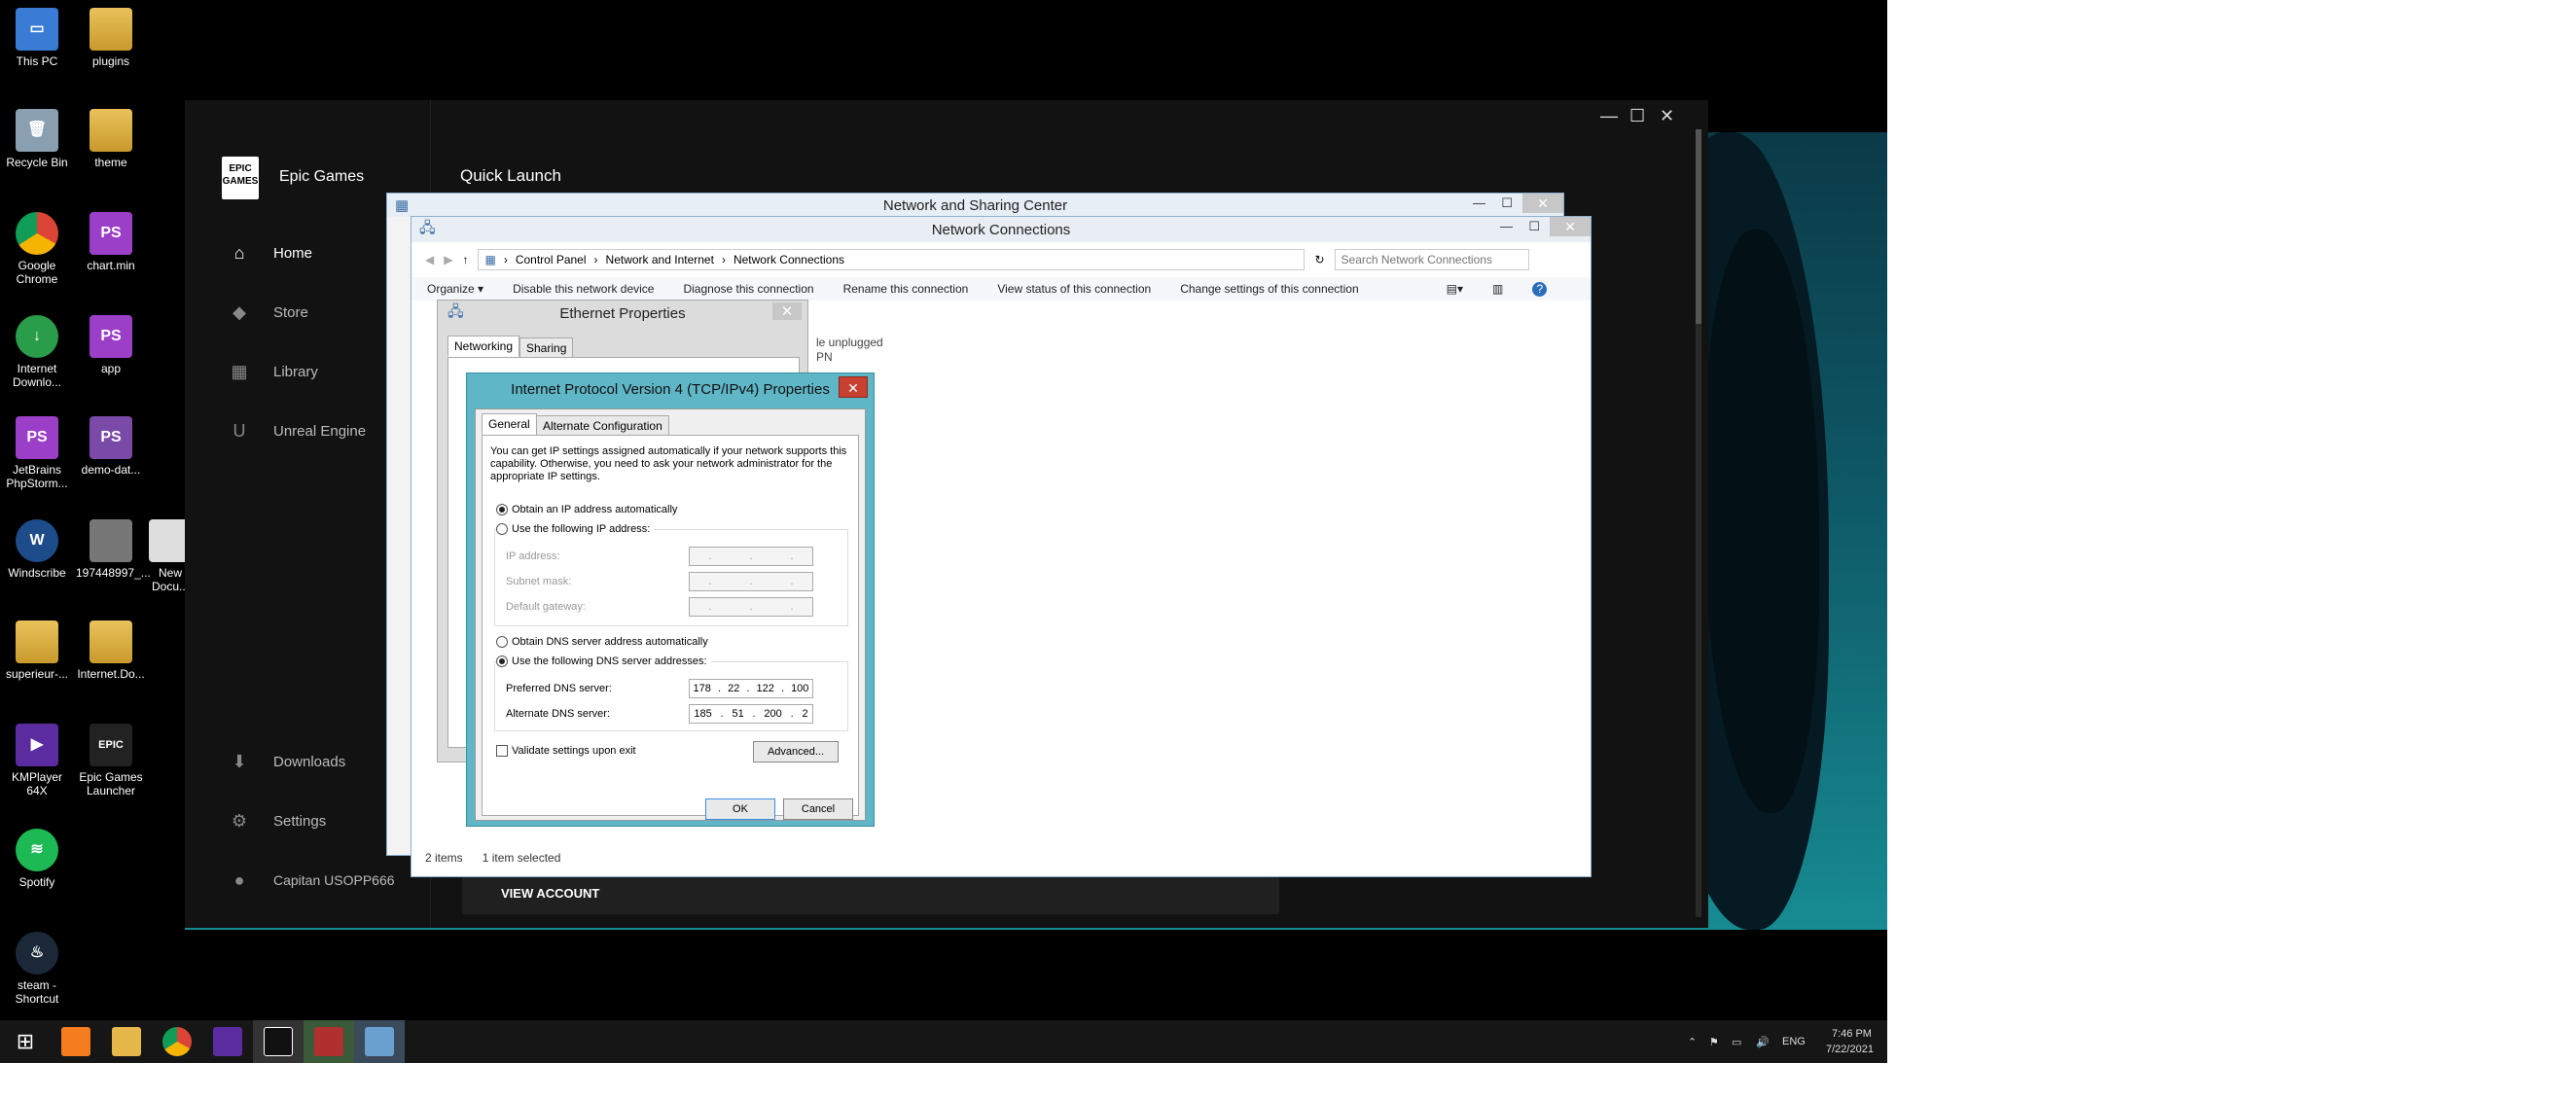  What do you see at coordinates (25, 1041) in the screenshot?
I see `start-button: ⊞` at bounding box center [25, 1041].